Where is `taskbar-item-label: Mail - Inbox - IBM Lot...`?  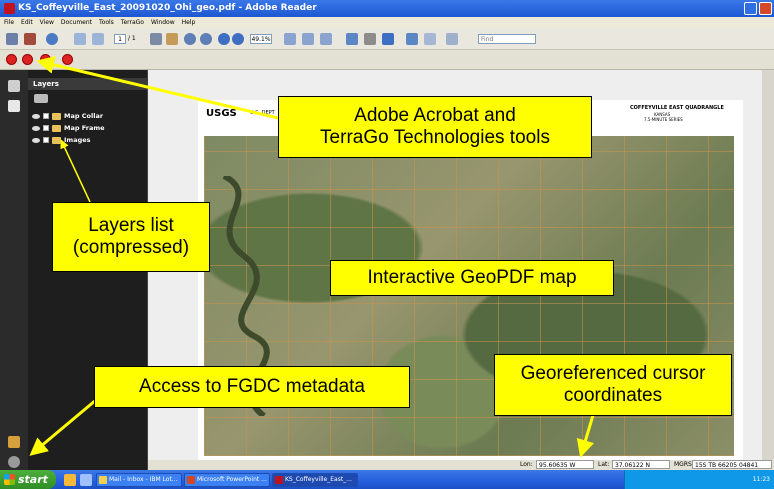
taskbar-item-label: Mail - Inbox - IBM Lot... is located at coordinates (143, 479).